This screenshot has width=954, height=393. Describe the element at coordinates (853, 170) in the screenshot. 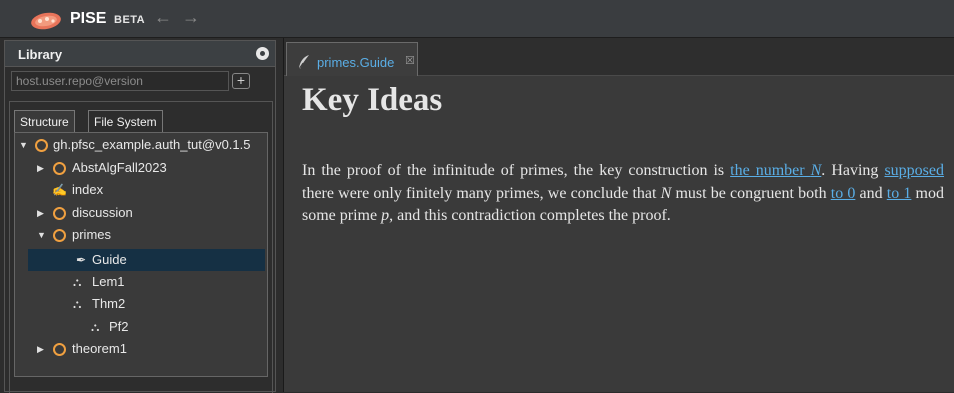

I see `paragraph-text: . Having` at that location.